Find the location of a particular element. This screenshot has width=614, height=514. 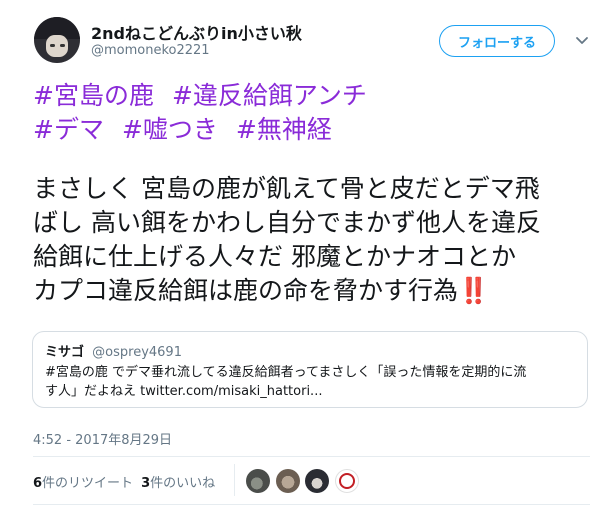

follow-button: フォローする is located at coordinates (497, 41).